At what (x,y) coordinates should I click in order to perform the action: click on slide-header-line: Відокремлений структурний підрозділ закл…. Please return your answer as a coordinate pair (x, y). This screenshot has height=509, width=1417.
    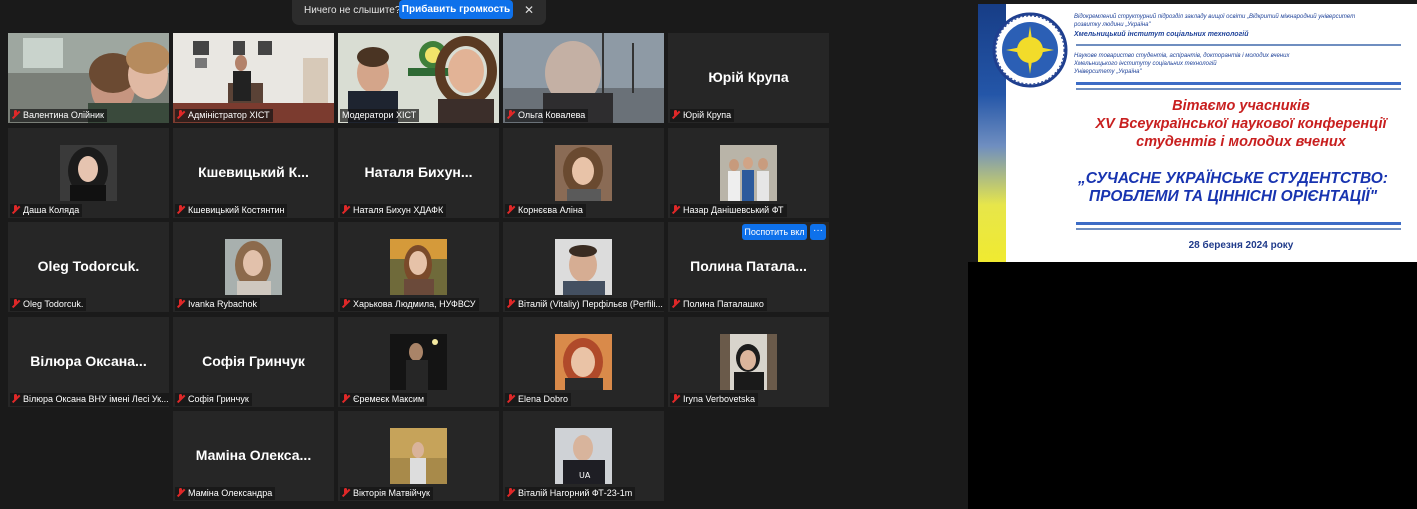
    Looking at the image, I should click on (1215, 17).